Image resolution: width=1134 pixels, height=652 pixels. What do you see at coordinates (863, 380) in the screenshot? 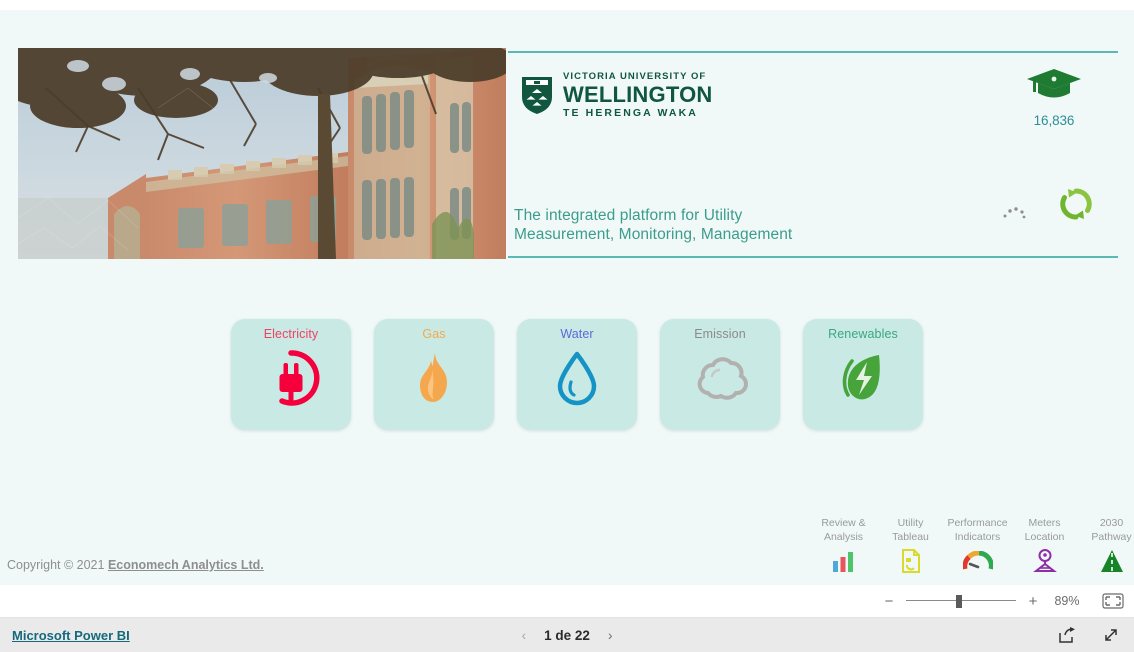
I see `leaf-bolt-icon` at bounding box center [863, 380].